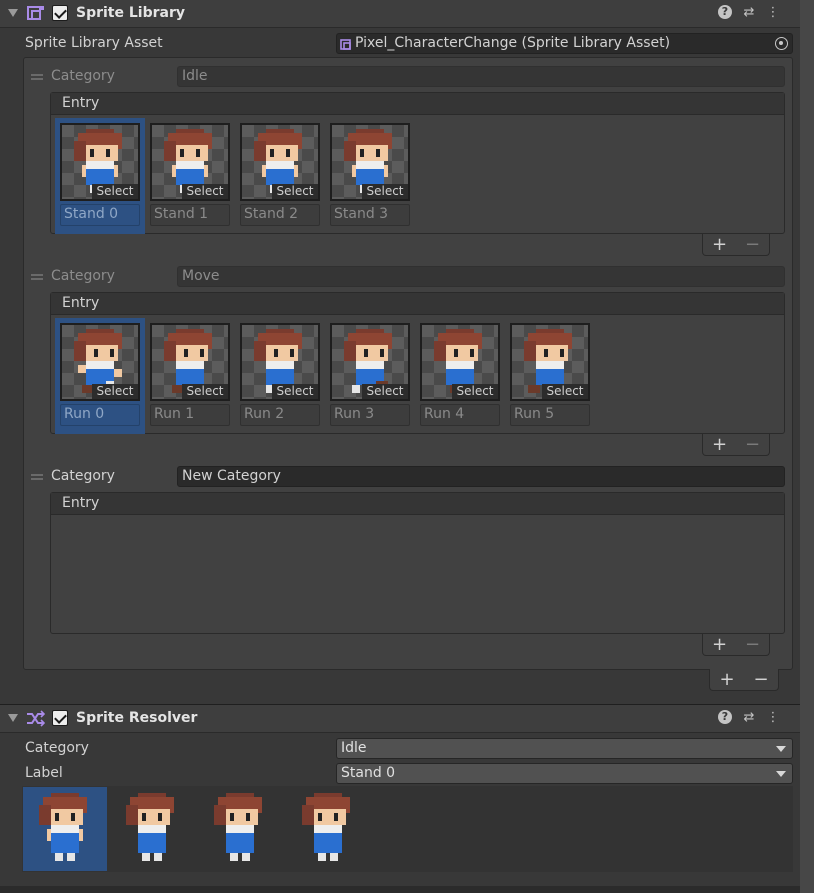 The width and height of the screenshot is (814, 893). What do you see at coordinates (550, 415) in the screenshot?
I see `entry-name: Run 5` at bounding box center [550, 415].